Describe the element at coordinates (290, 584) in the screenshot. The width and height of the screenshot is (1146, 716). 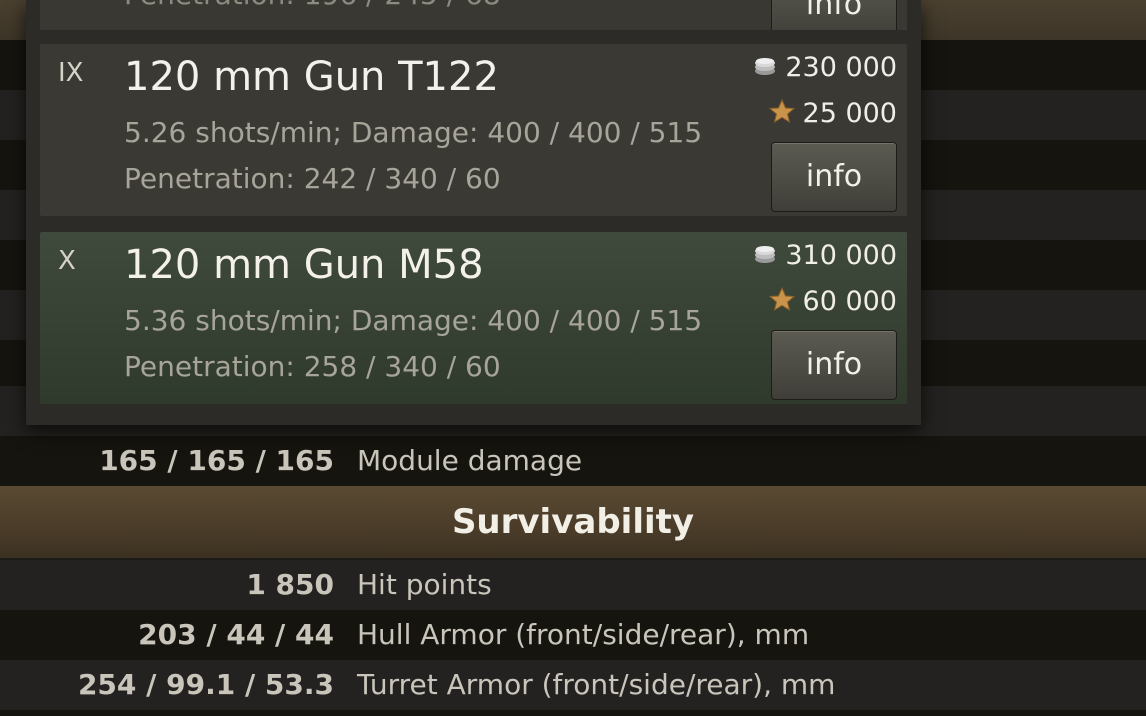
I see `stat-value: 1 850` at that location.